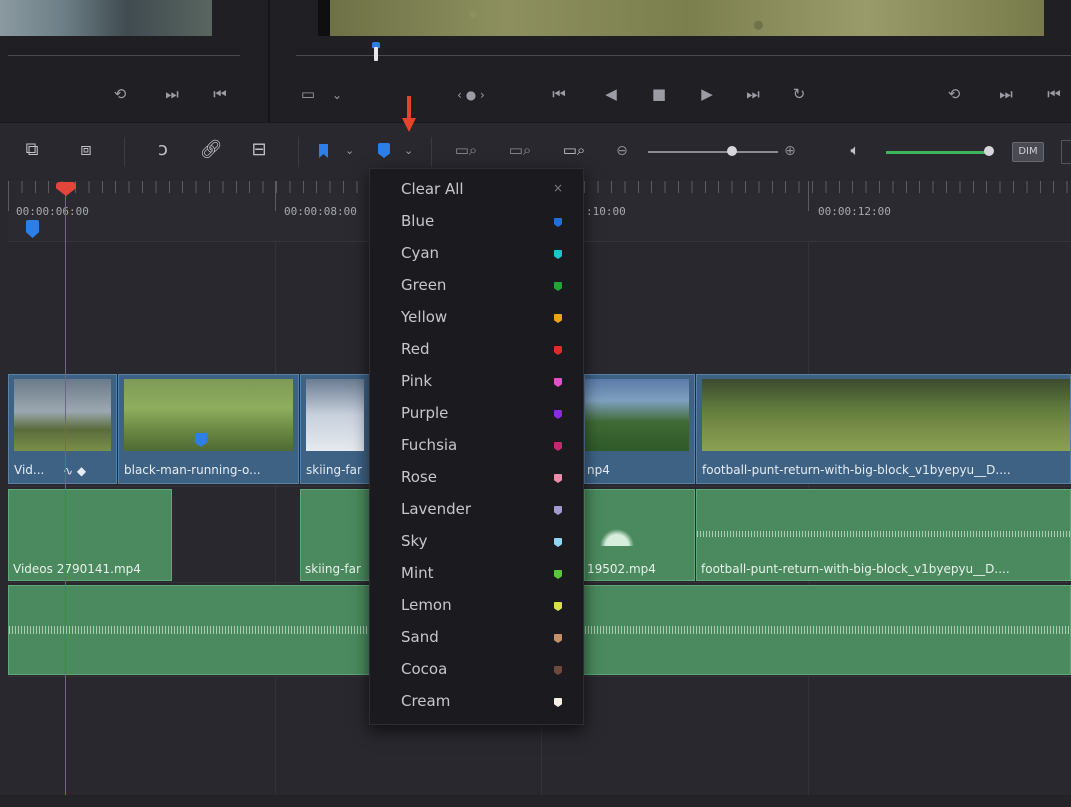  Describe the element at coordinates (1028, 152) in the screenshot. I see `dim-button: DIM` at that location.